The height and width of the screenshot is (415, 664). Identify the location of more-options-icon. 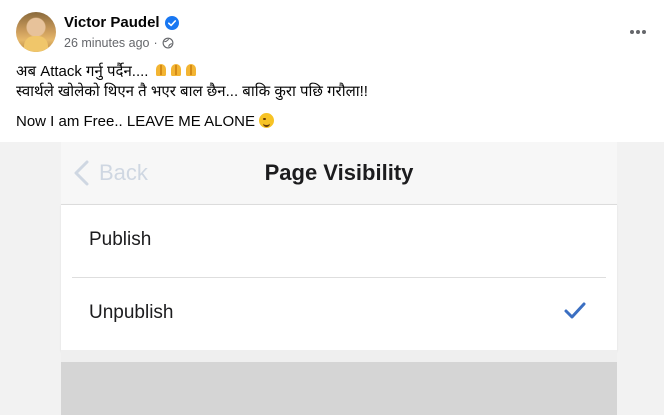
(638, 32).